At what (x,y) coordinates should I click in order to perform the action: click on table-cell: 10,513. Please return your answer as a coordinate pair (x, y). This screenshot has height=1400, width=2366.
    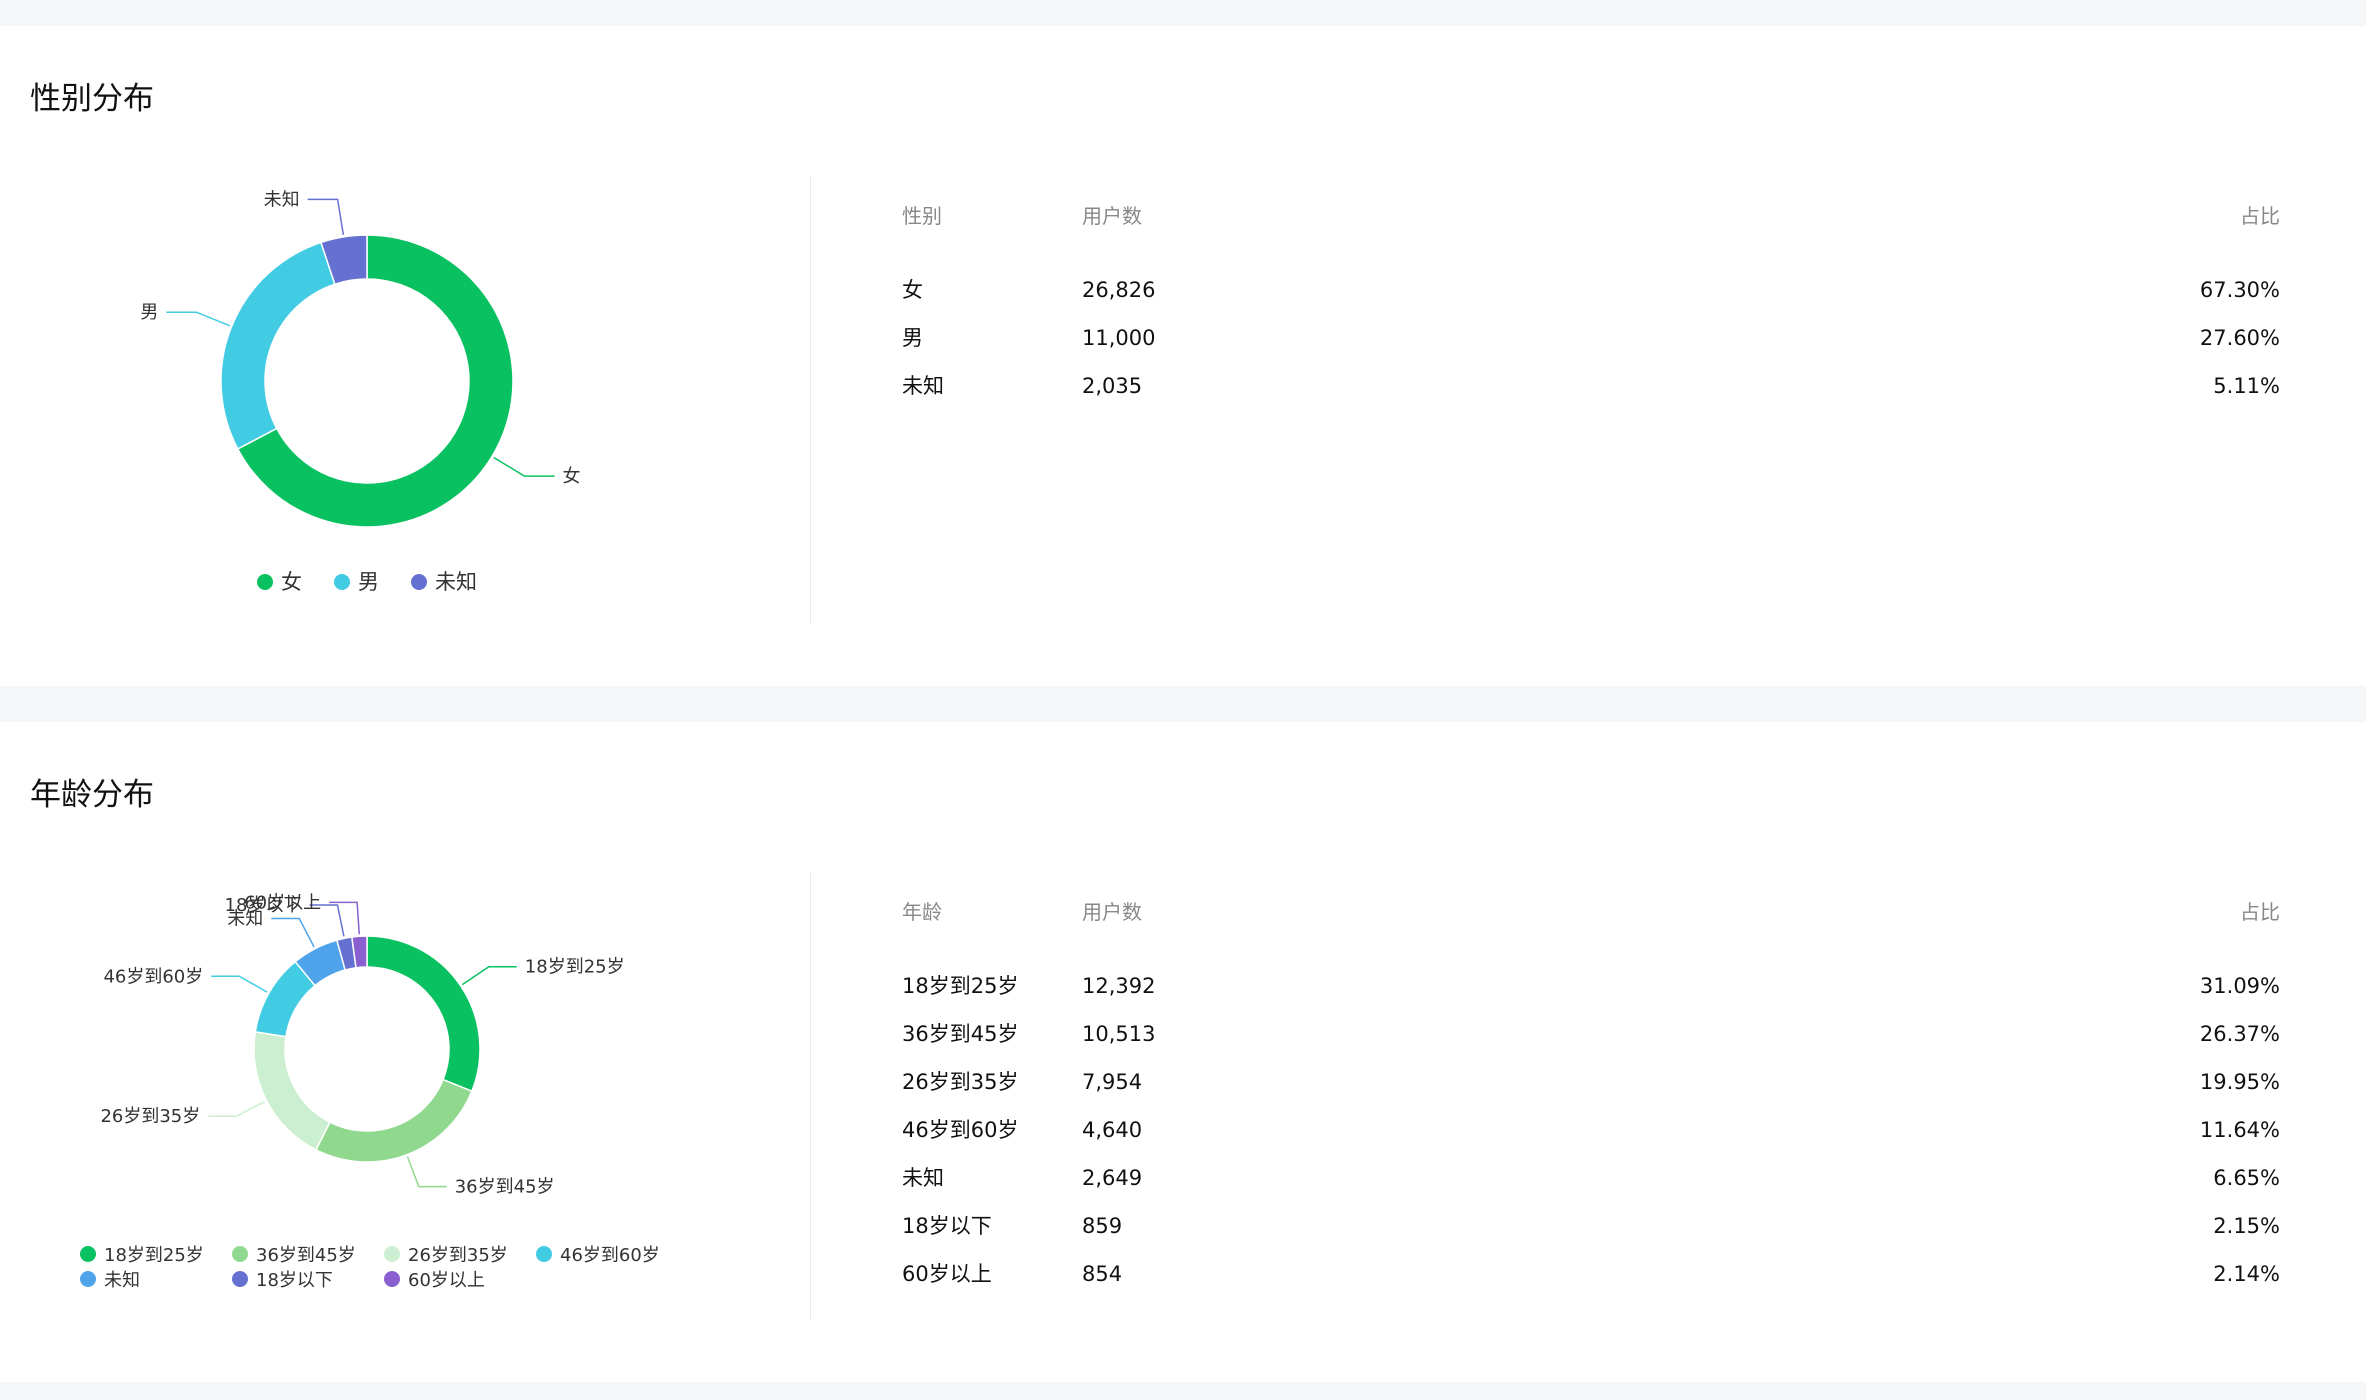
    Looking at the image, I should click on (1119, 1034).